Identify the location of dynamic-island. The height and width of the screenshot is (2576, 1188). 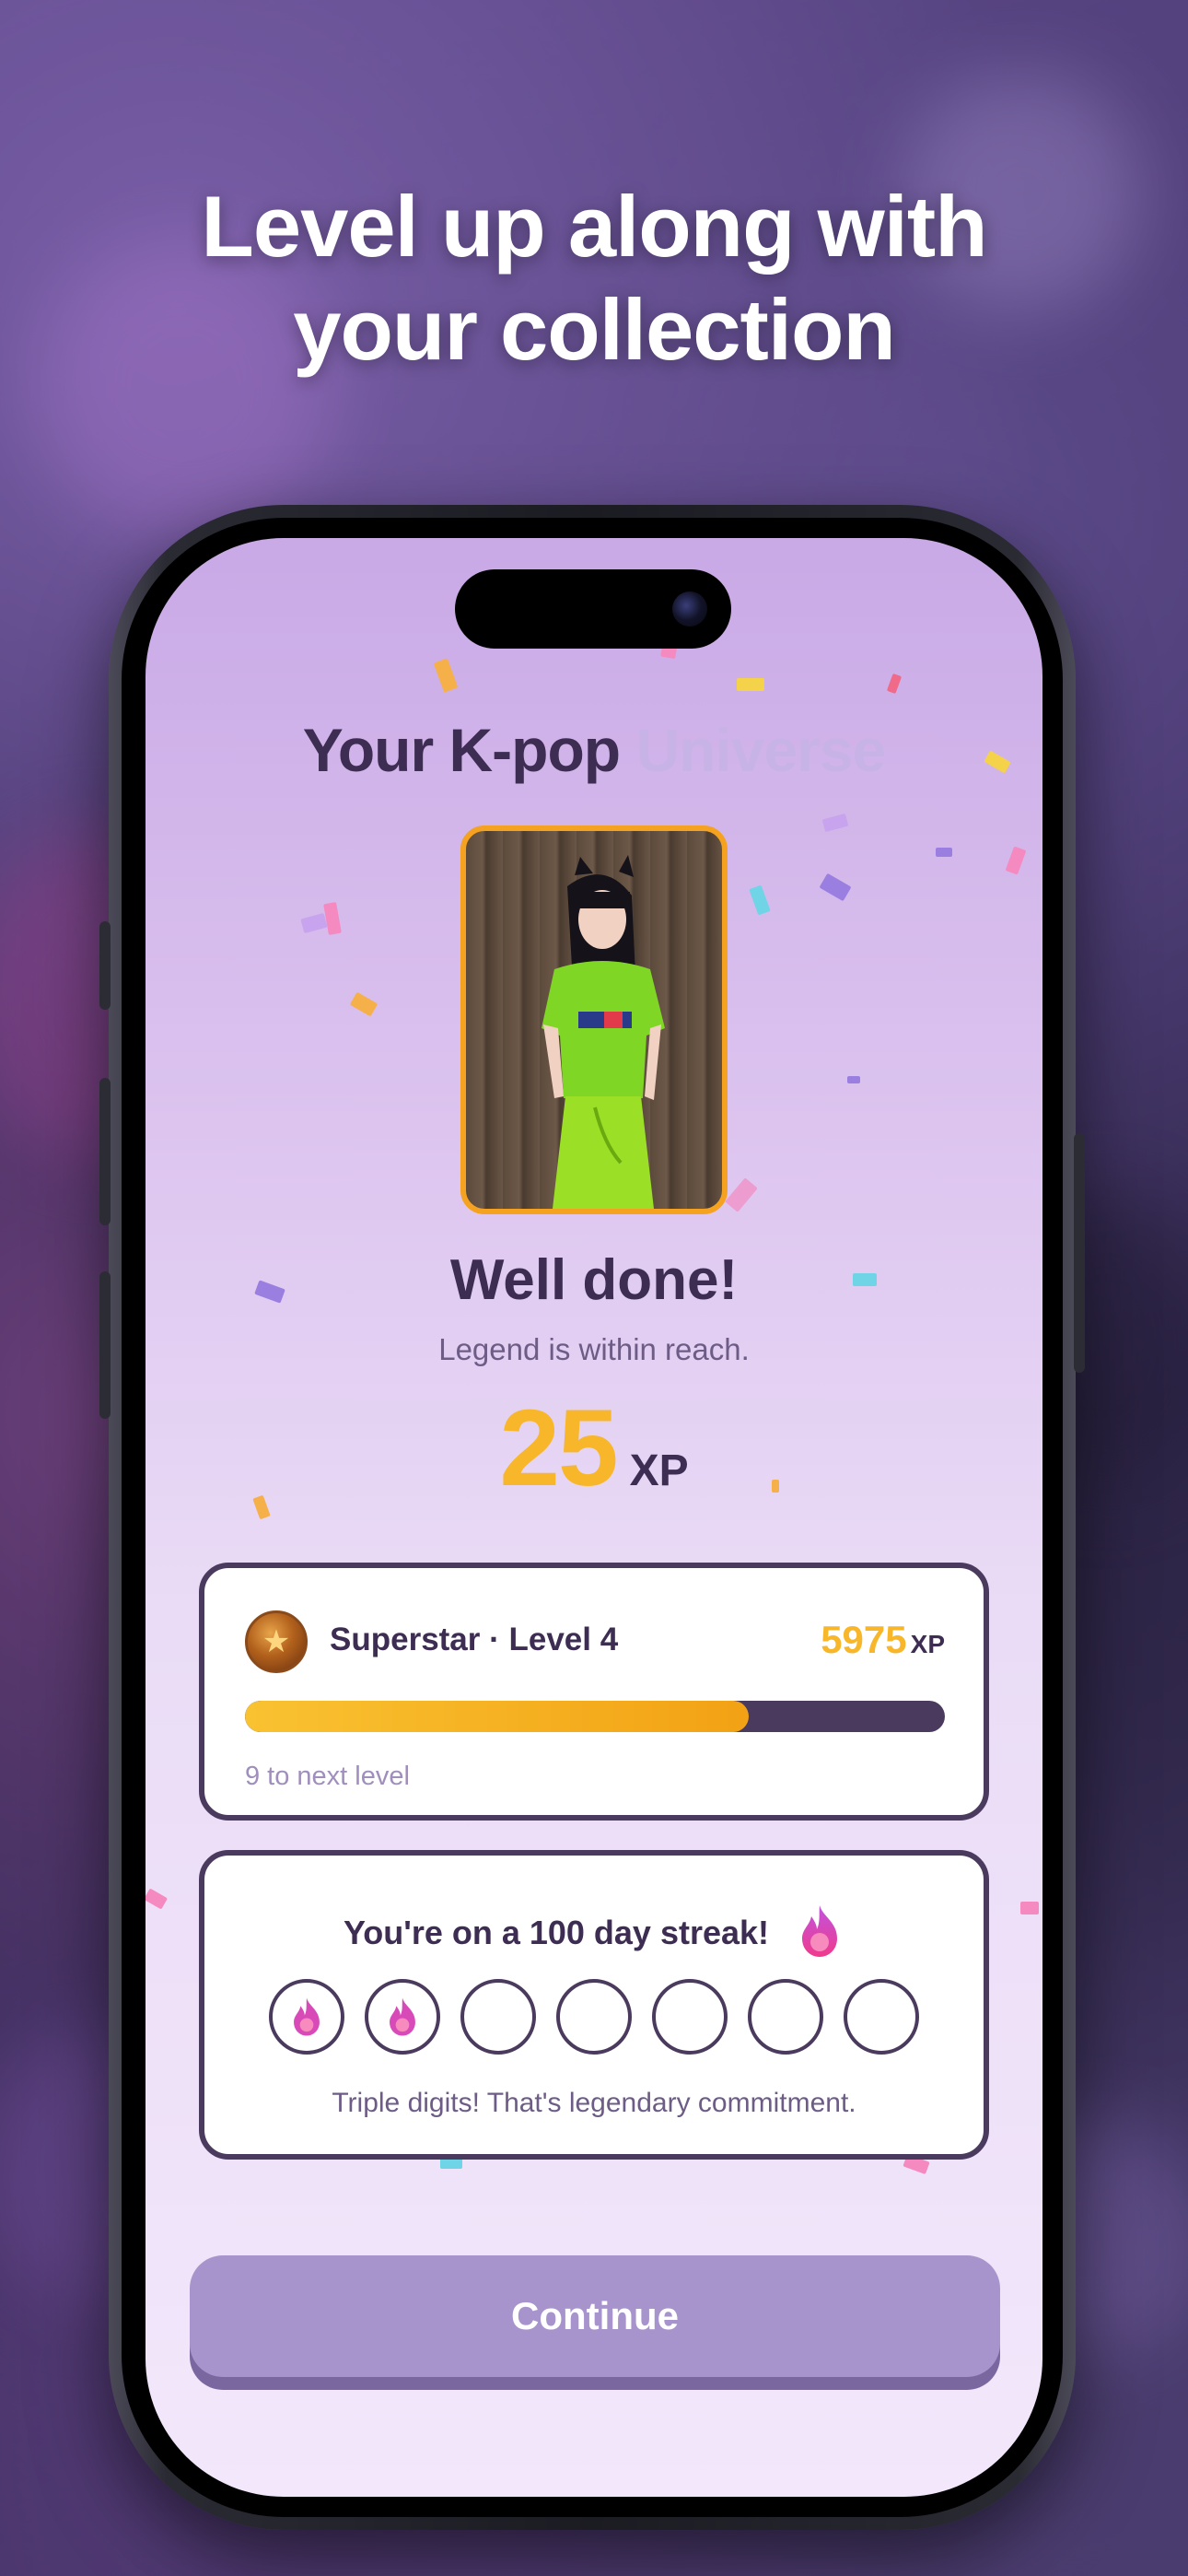
(593, 609).